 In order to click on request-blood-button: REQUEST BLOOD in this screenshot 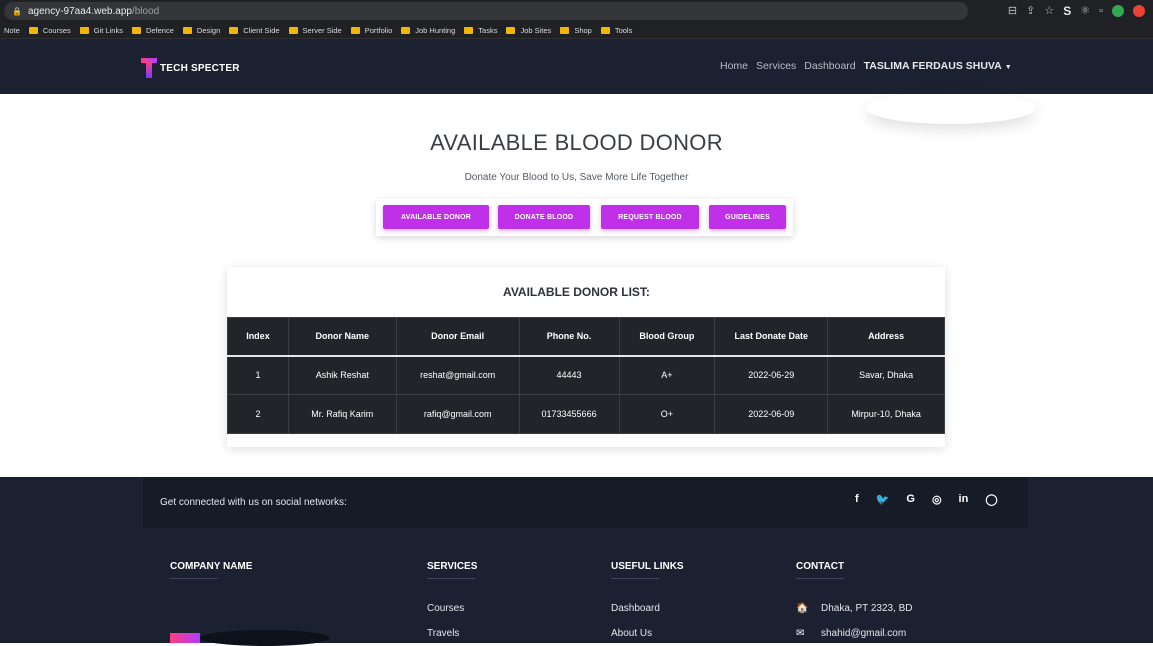, I will do `click(650, 217)`.